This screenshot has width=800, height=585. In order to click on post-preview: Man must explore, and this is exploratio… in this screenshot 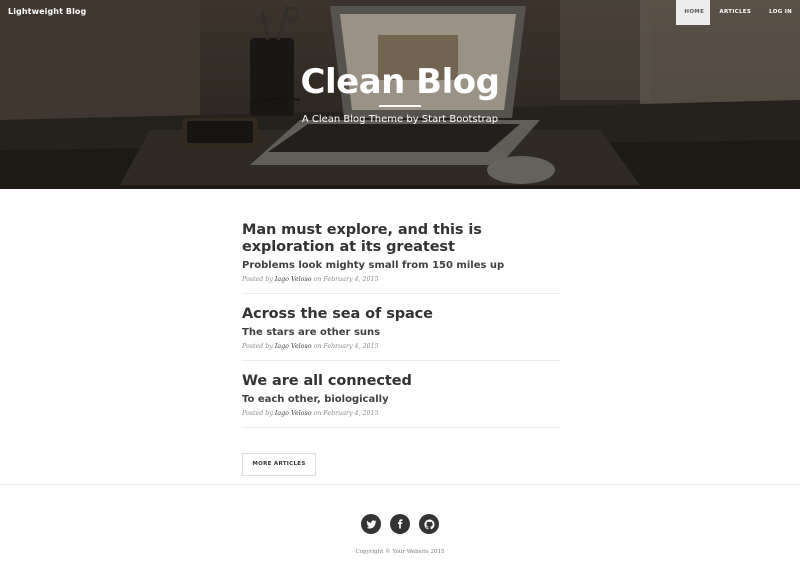, I will do `click(401, 252)`.